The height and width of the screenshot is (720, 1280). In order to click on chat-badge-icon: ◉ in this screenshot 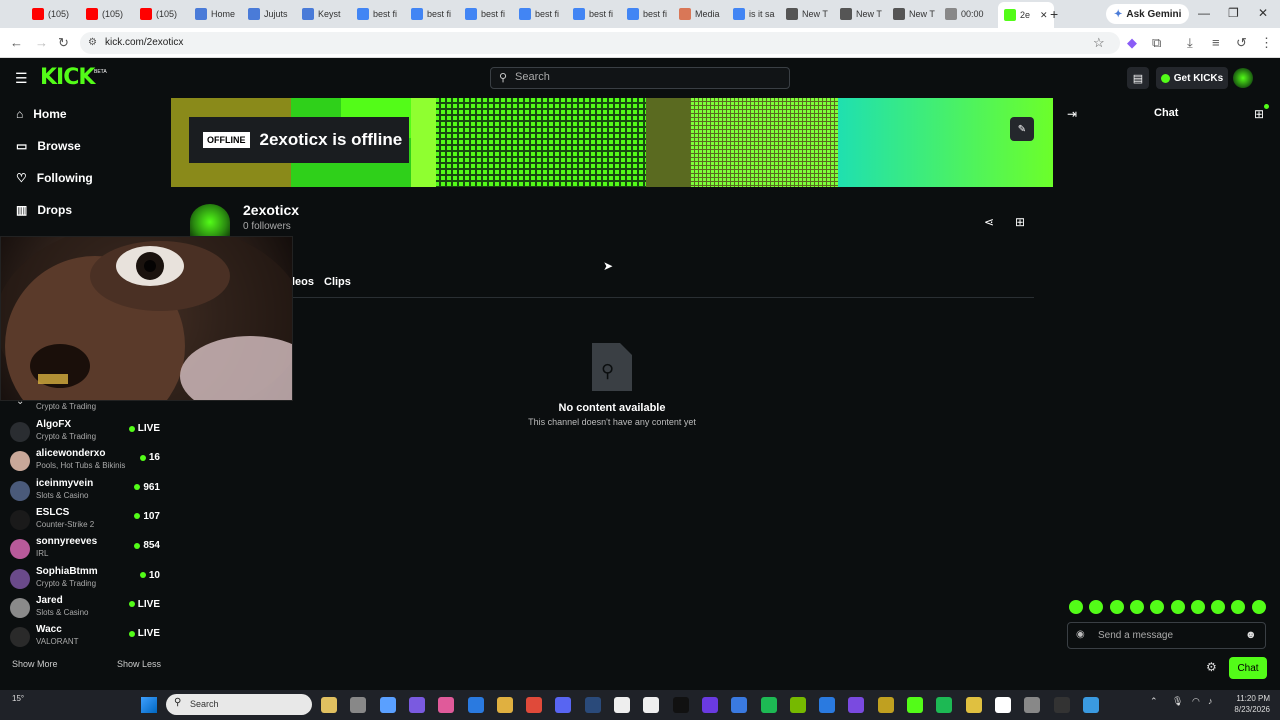, I will do `click(1080, 634)`.